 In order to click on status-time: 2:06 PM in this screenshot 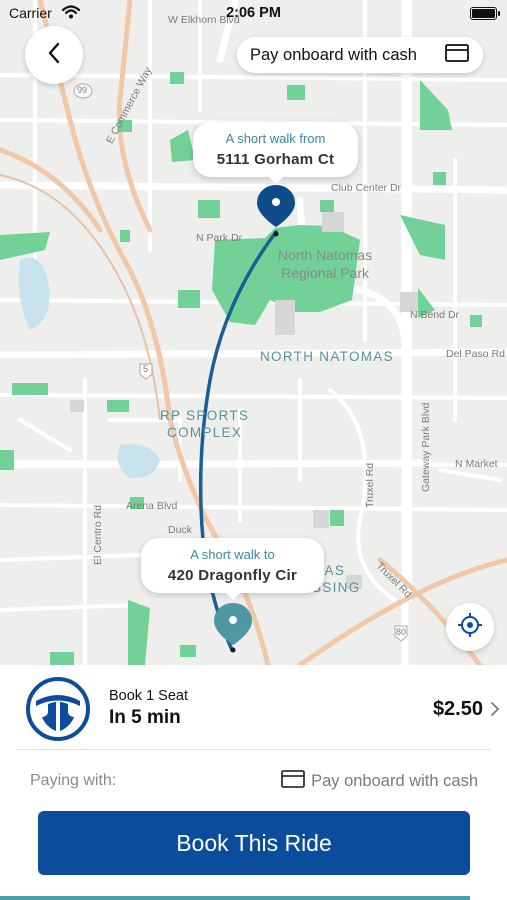, I will do `click(253, 13)`.